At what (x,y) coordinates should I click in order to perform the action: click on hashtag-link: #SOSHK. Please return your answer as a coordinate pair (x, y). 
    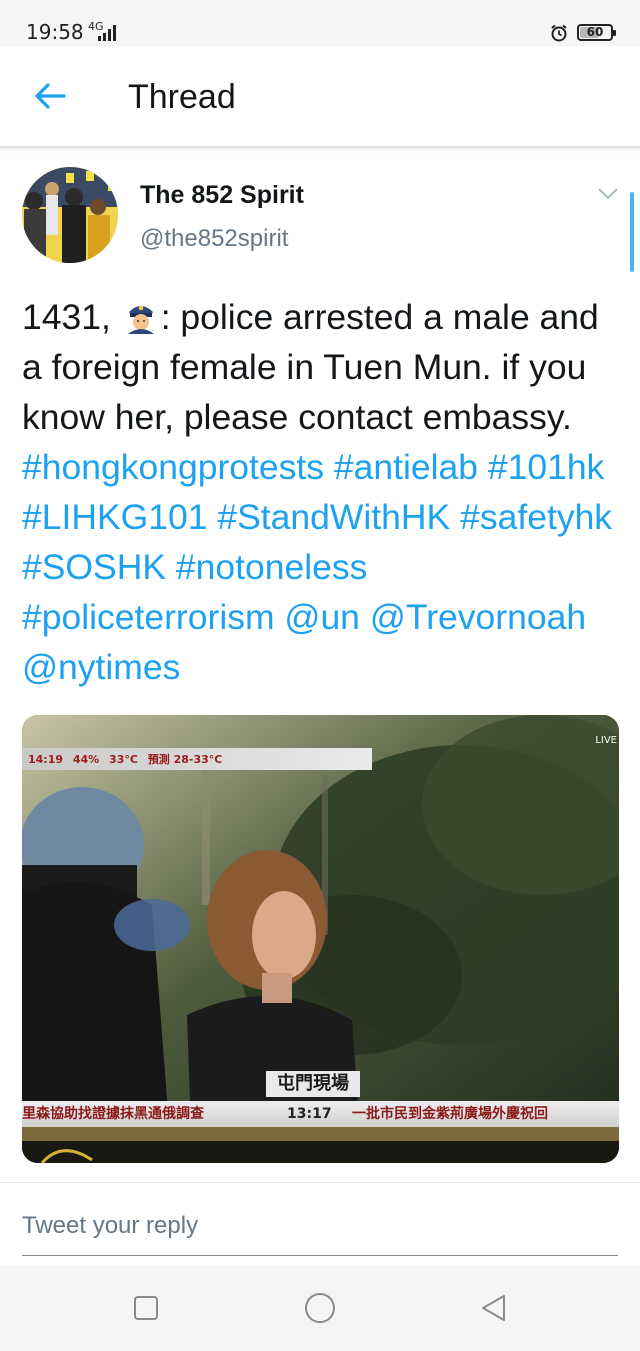
    Looking at the image, I should click on (94, 567).